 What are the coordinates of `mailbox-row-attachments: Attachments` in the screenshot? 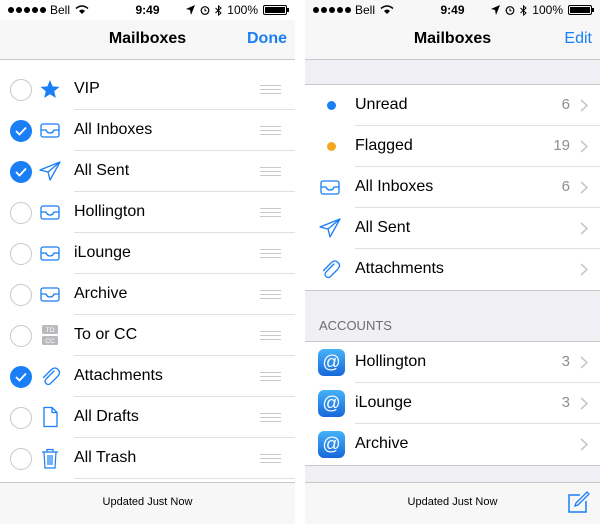 It's located at (452, 269).